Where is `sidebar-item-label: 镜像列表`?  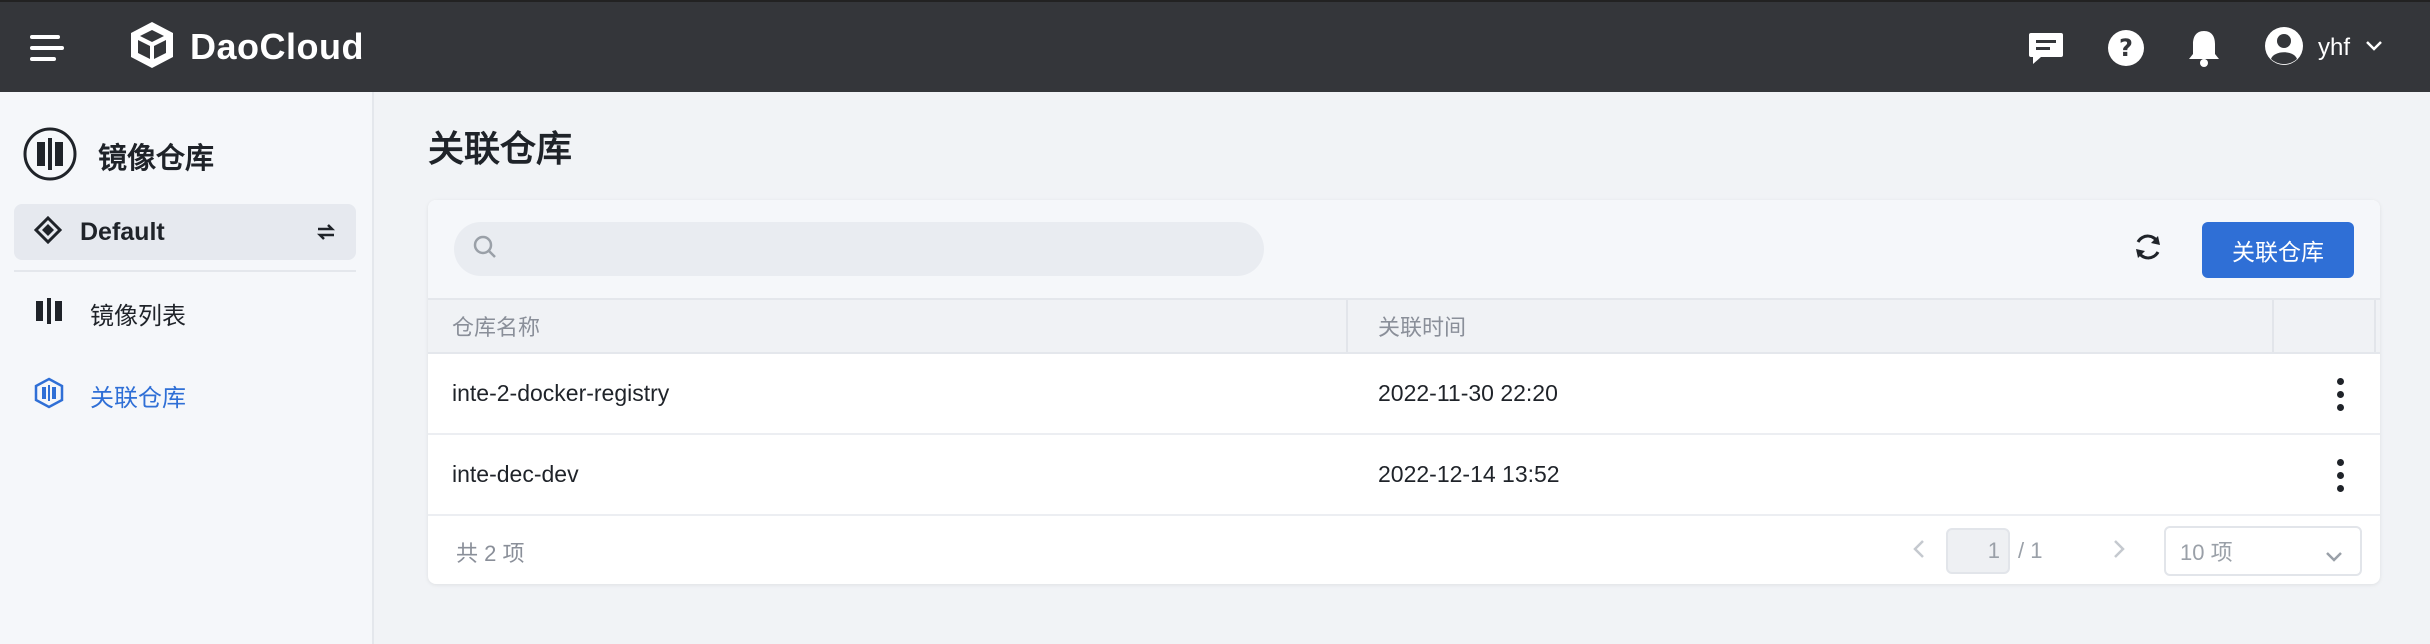 sidebar-item-label: 镜像列表 is located at coordinates (138, 316).